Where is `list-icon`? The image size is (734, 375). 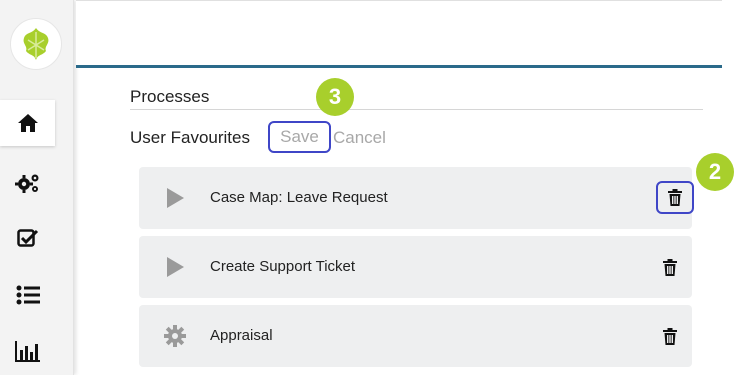
list-icon is located at coordinates (28, 295).